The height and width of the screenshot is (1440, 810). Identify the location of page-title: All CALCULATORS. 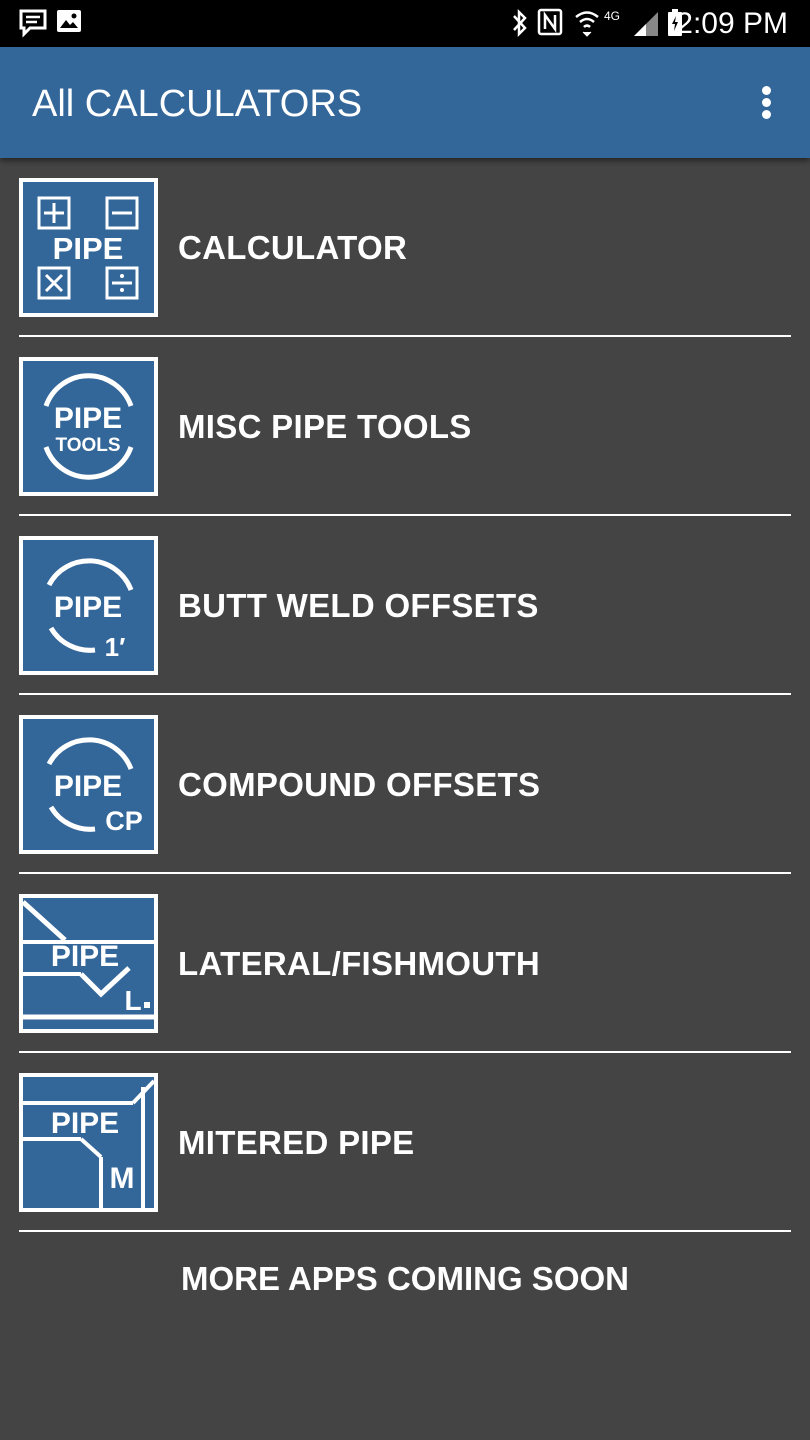
(197, 104).